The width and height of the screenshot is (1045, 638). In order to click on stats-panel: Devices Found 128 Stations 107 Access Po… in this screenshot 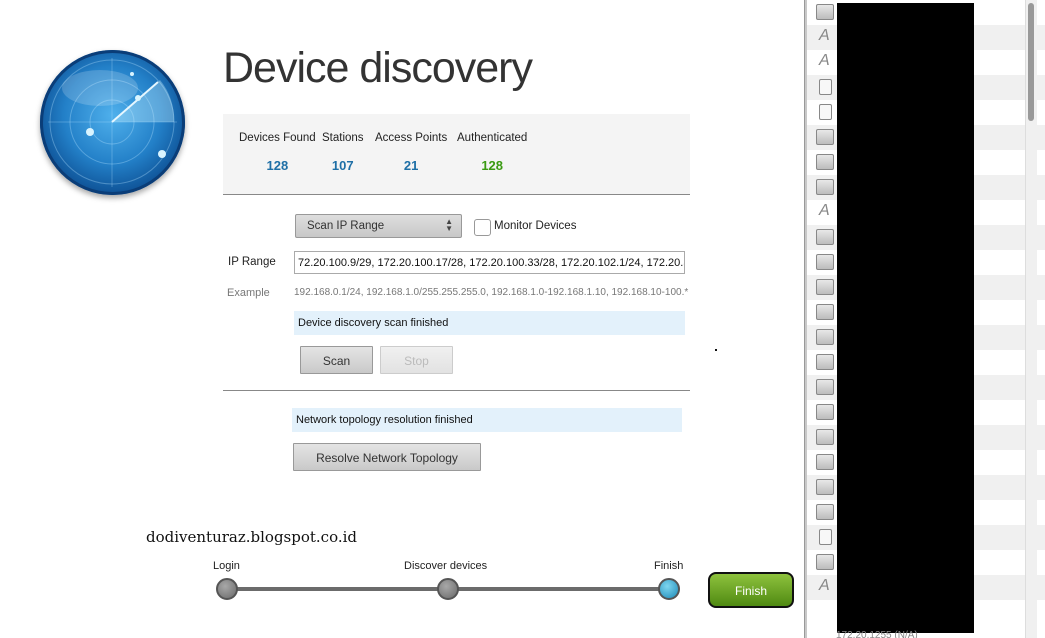, I will do `click(456, 154)`.